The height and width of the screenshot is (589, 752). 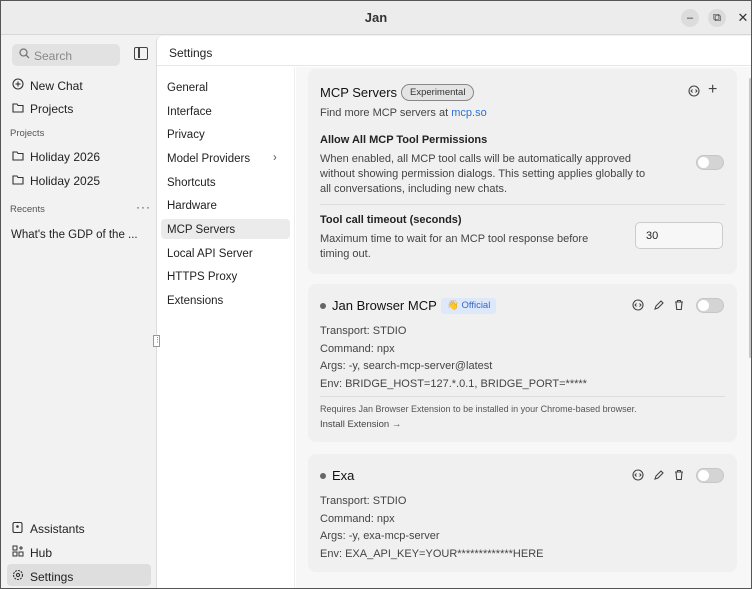 What do you see at coordinates (189, 112) in the screenshot?
I see `settings-nav-interface: Interface` at bounding box center [189, 112].